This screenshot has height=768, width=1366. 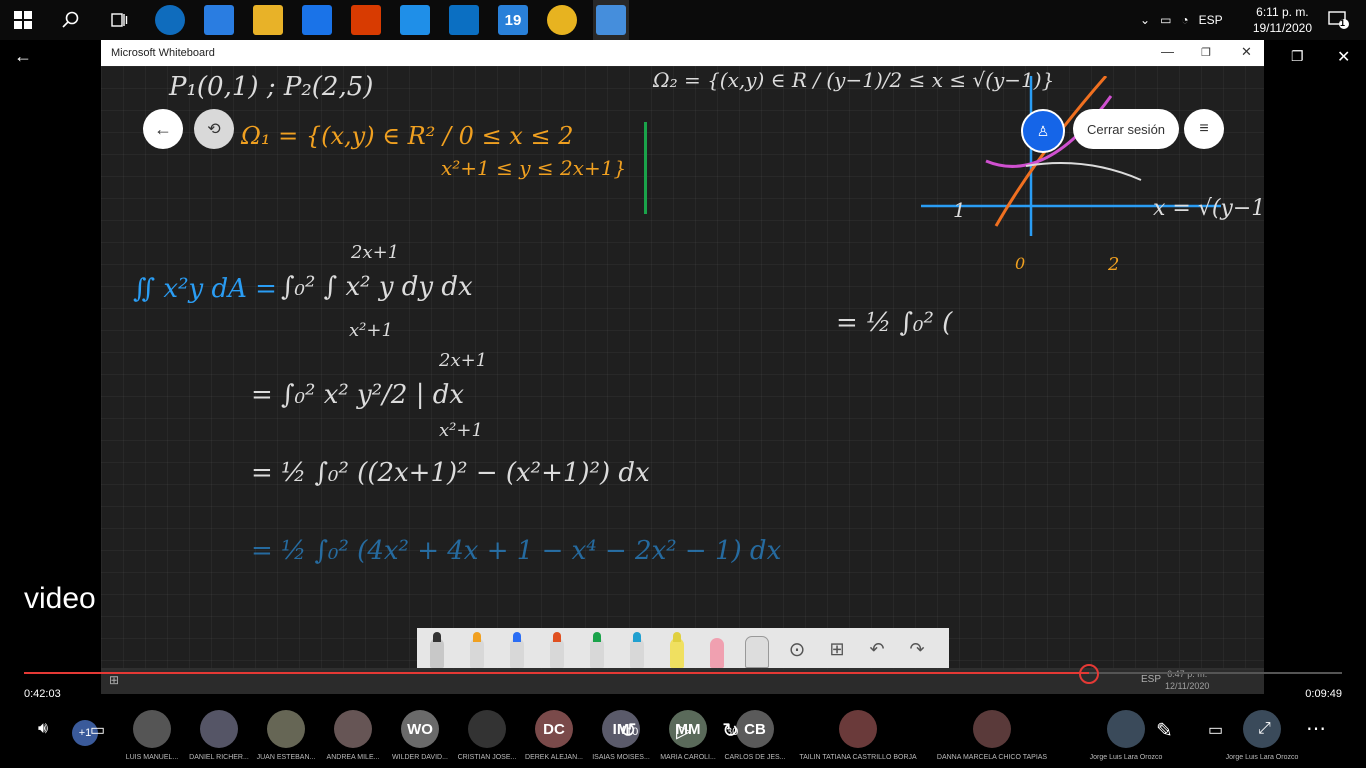 What do you see at coordinates (1206, 52) in the screenshot?
I see `wb-restore-icon: ❐` at bounding box center [1206, 52].